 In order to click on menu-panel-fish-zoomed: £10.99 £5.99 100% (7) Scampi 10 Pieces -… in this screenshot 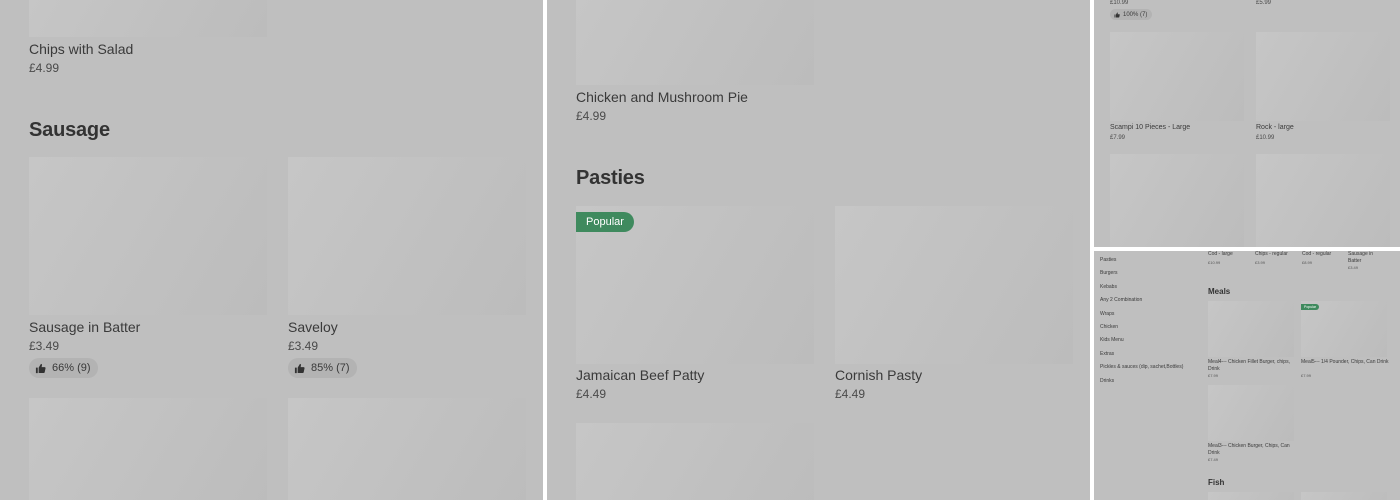, I will do `click(1247, 123)`.